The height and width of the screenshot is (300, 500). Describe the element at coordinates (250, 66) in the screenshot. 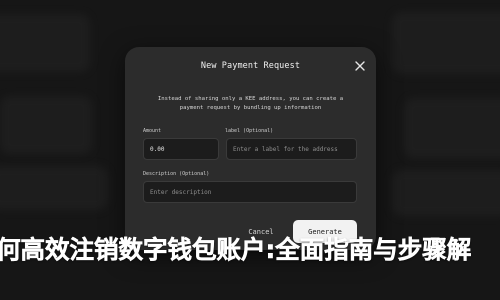

I see `modal-title: New Payment Request` at that location.